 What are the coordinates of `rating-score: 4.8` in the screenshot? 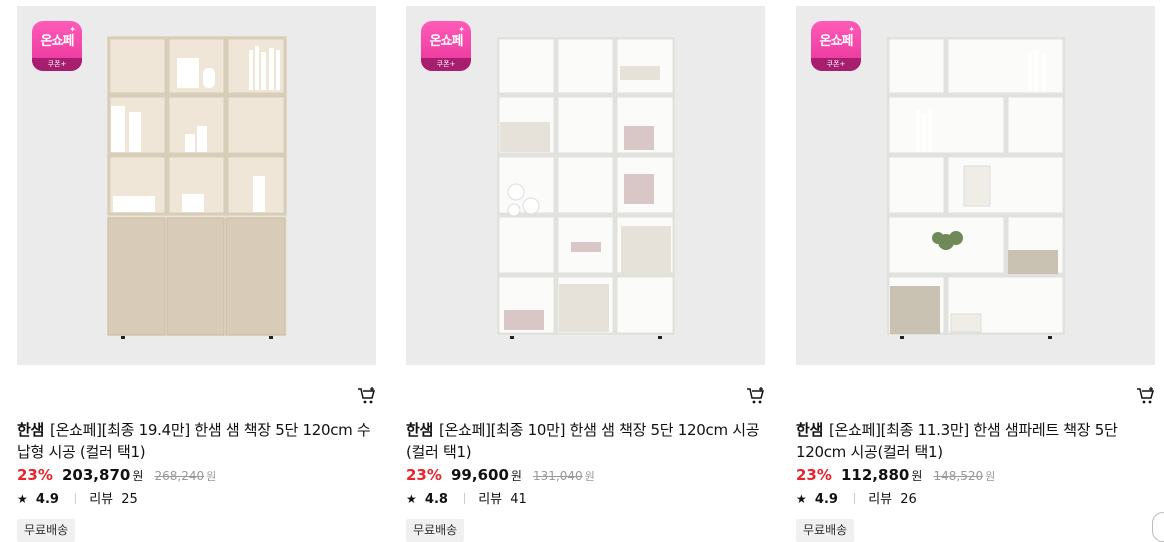 It's located at (436, 499).